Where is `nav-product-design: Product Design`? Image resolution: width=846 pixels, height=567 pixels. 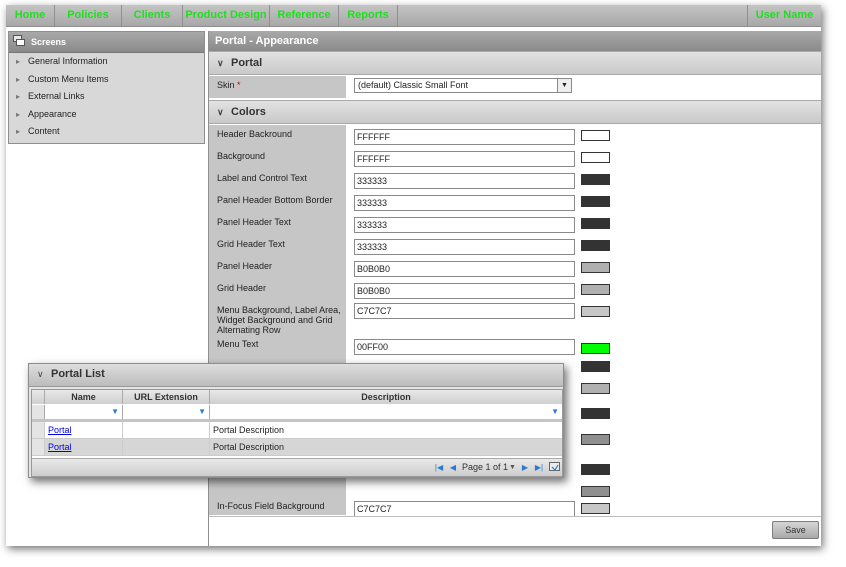
nav-product-design: Product Design is located at coordinates (226, 15).